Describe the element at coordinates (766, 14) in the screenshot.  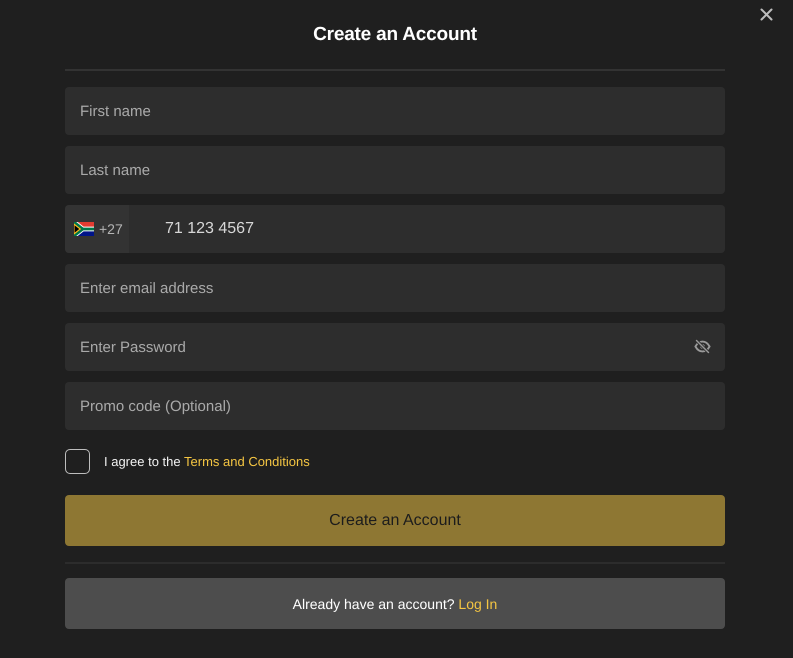
I see `close-icon` at that location.